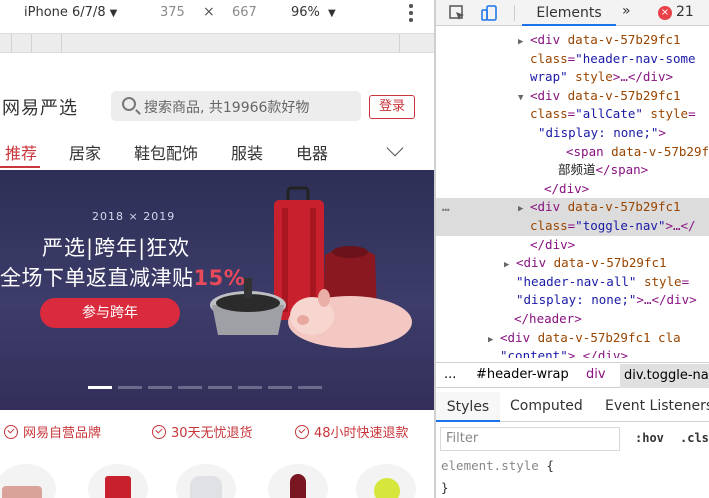 This screenshot has height=498, width=709. What do you see at coordinates (626, 11) in the screenshot?
I see `more-tabs-icon: »` at bounding box center [626, 11].